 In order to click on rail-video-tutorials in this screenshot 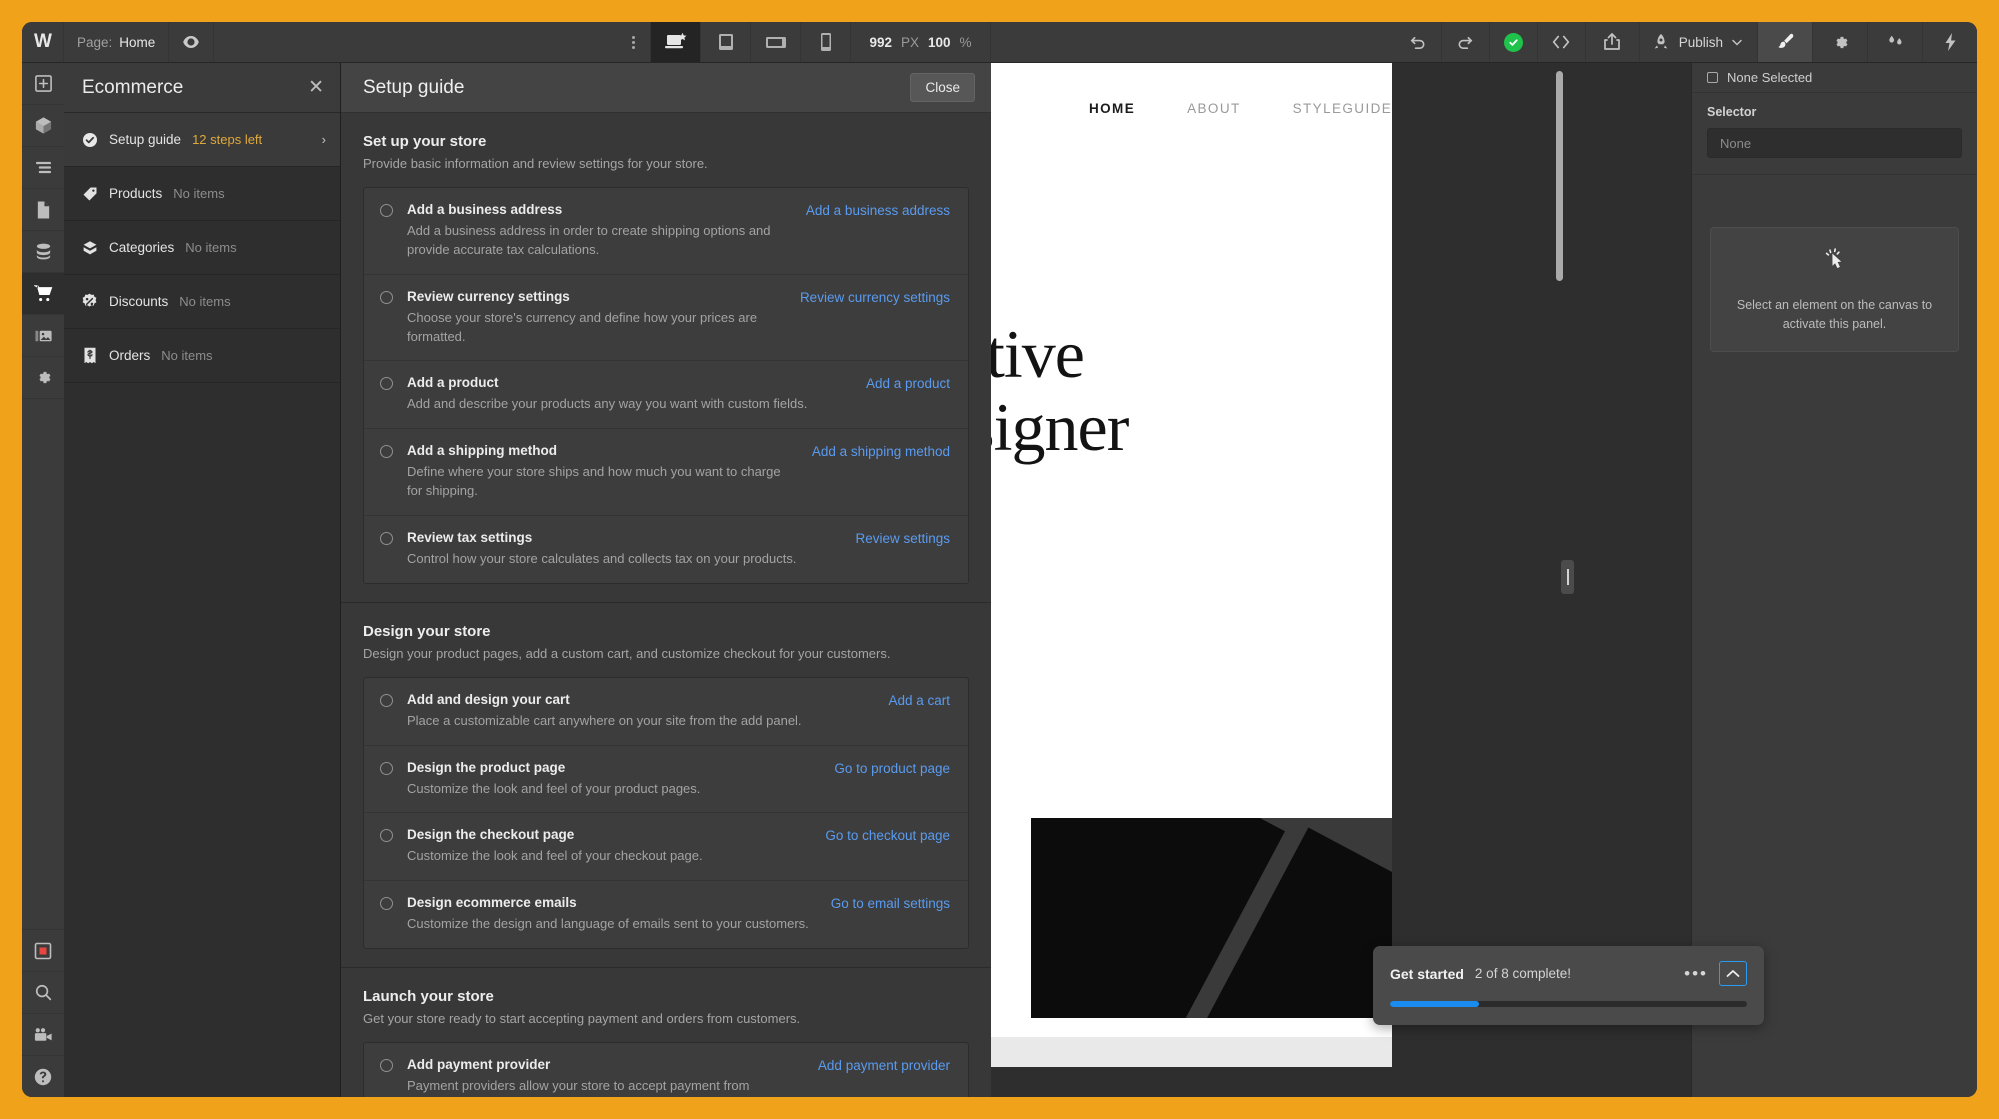, I will do `click(43, 1034)`.